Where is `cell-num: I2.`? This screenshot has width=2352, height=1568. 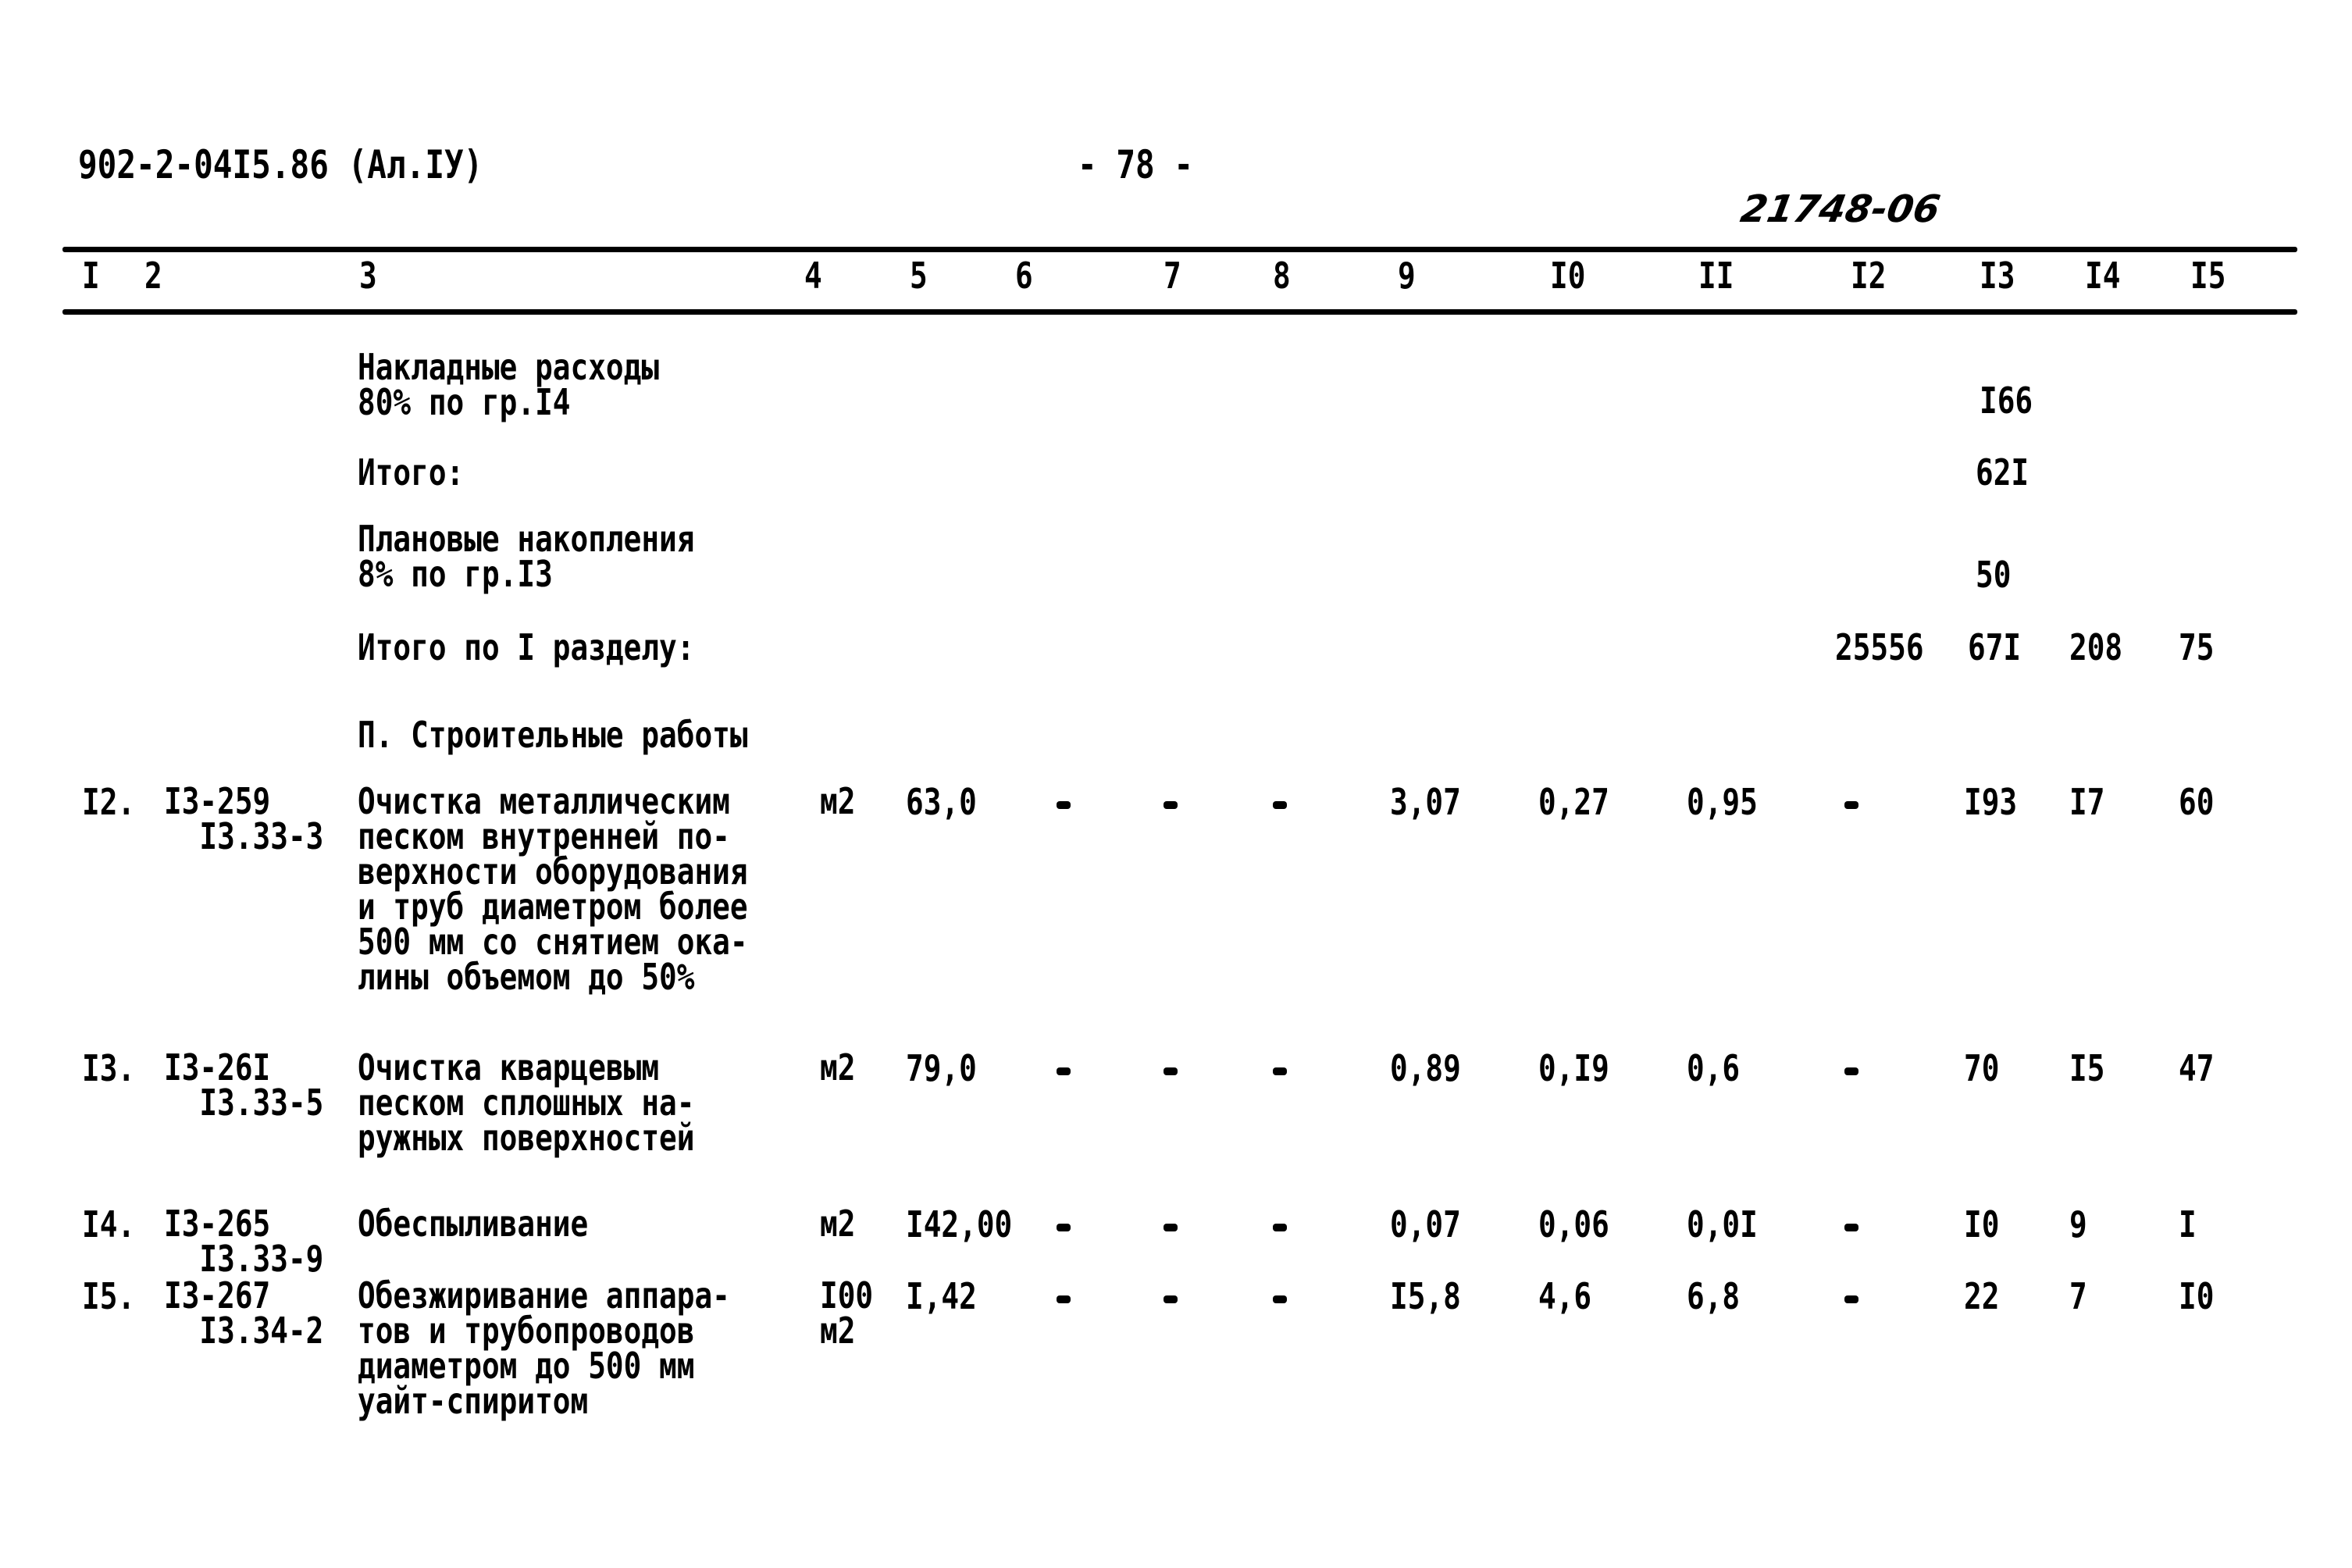 cell-num: I2. is located at coordinates (109, 802).